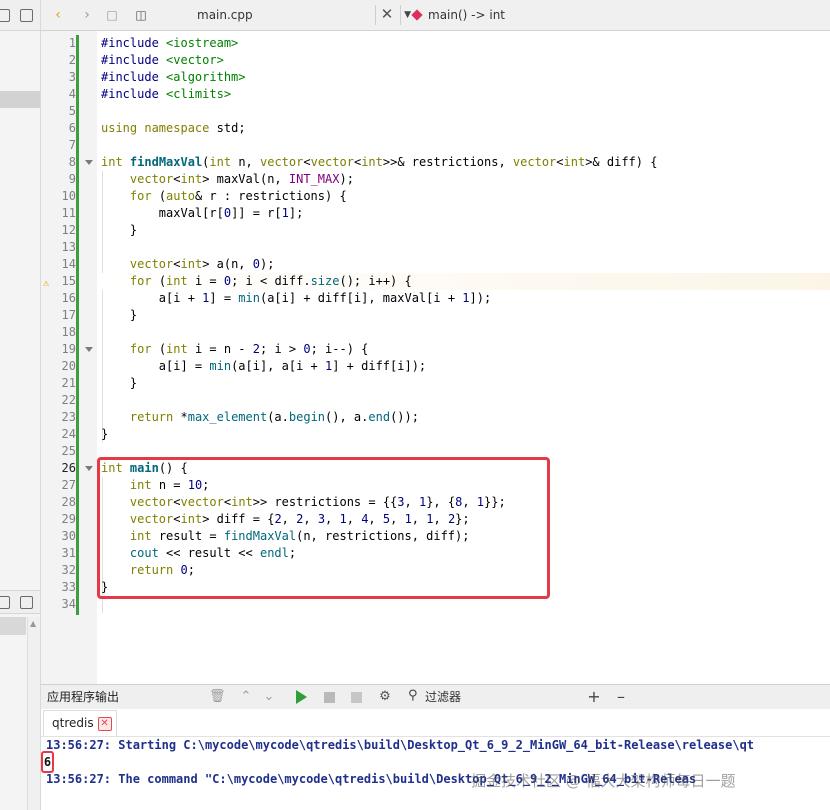  I want to click on code-line: 31 cout << result << endl;, so click(435, 553).